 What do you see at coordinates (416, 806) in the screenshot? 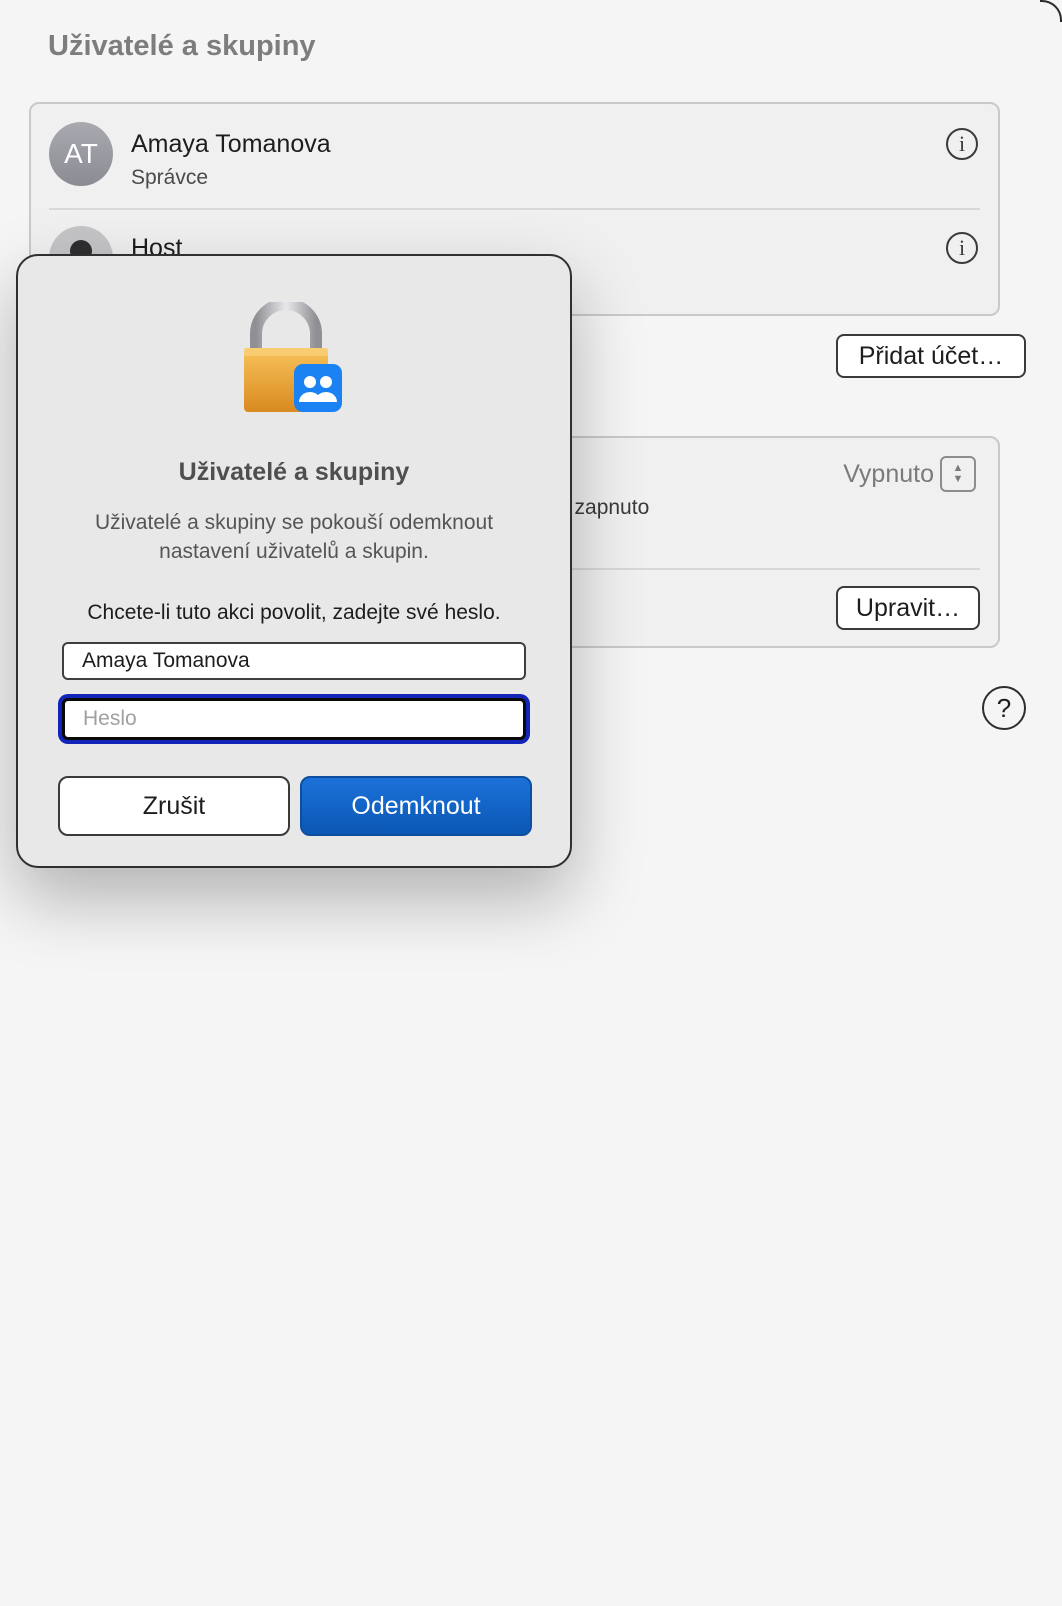
I see `unlock-button: Odemknout` at bounding box center [416, 806].